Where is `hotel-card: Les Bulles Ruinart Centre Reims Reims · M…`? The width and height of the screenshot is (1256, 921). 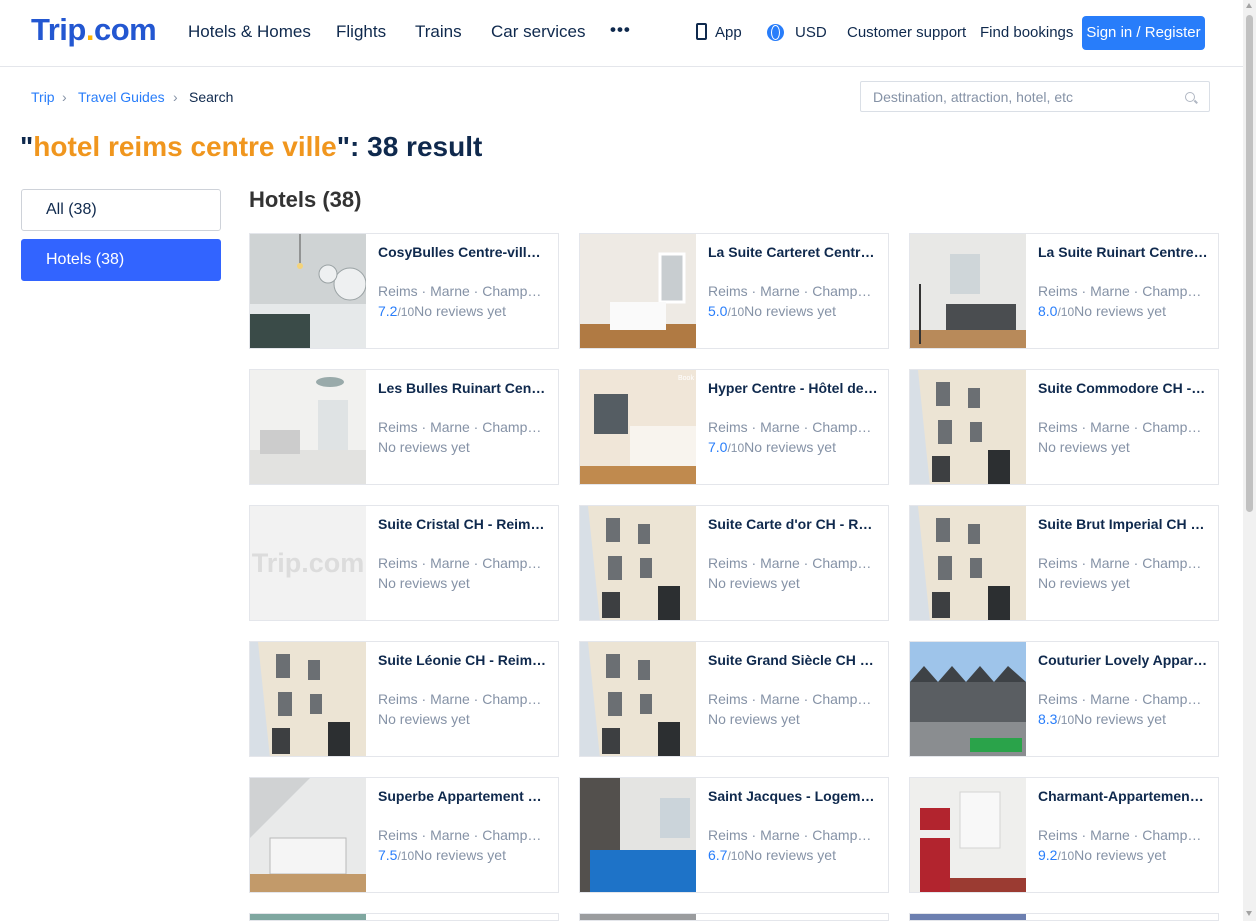 hotel-card: Les Bulles Ruinart Centre Reims Reims · M… is located at coordinates (404, 427).